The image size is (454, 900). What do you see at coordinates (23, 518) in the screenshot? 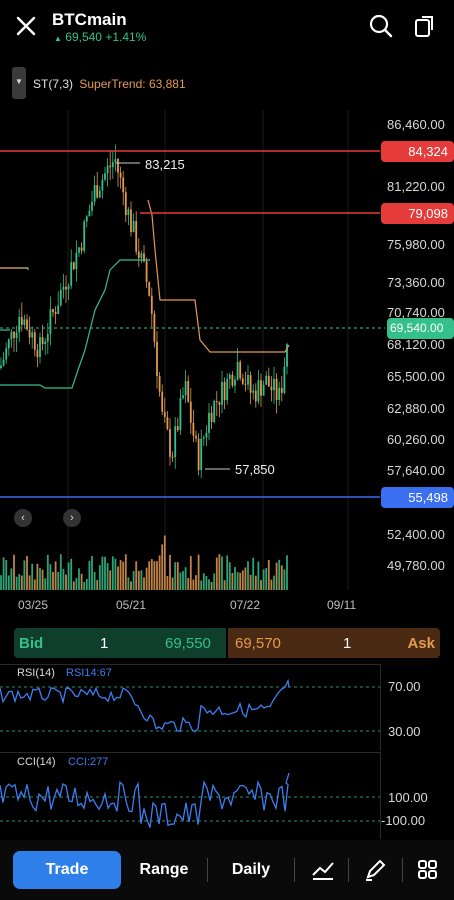
I see `scroll-left-button: ‹` at bounding box center [23, 518].